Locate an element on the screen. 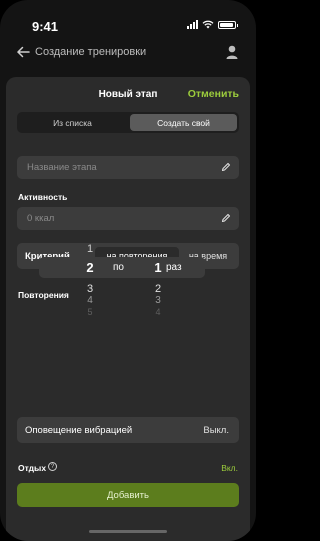  wifi-icon is located at coordinates (208, 24).